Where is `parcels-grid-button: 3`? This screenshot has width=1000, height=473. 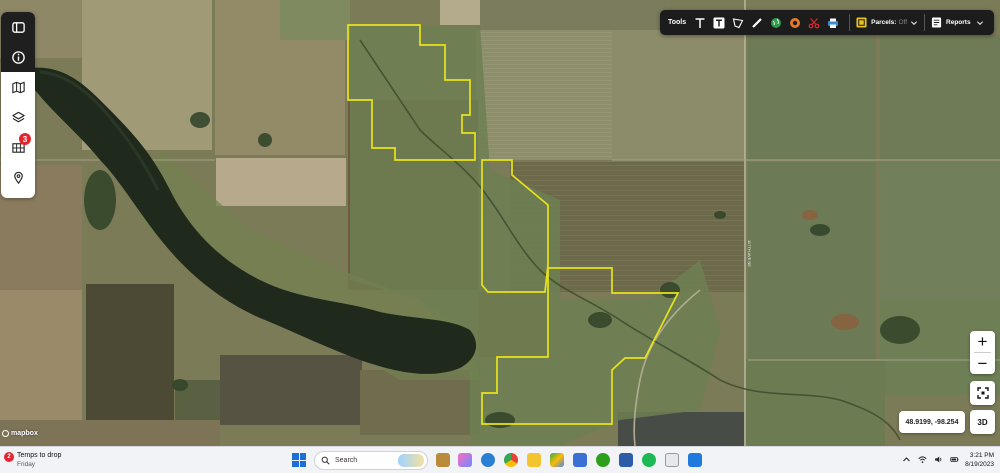
parcels-grid-button: 3 is located at coordinates (18, 147).